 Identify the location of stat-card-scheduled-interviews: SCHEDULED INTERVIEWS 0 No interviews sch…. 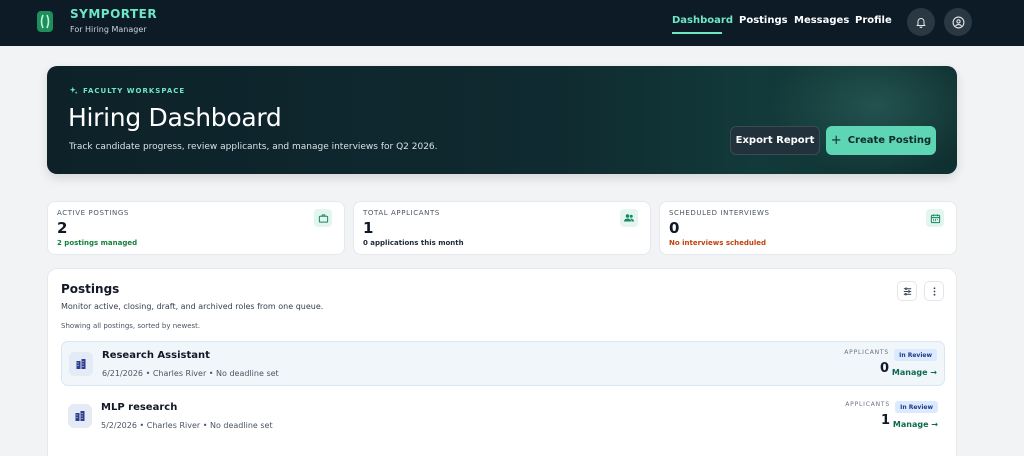
(808, 228).